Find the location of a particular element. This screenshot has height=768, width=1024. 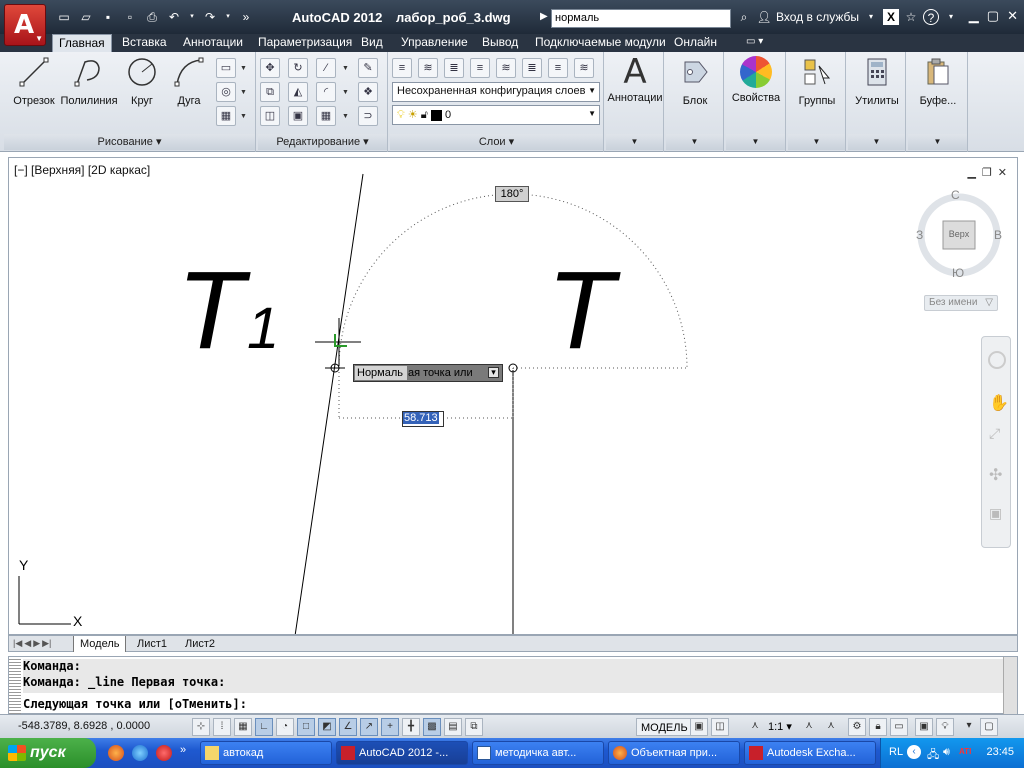

tab-layout1: Лист1 is located at coordinates (152, 644).